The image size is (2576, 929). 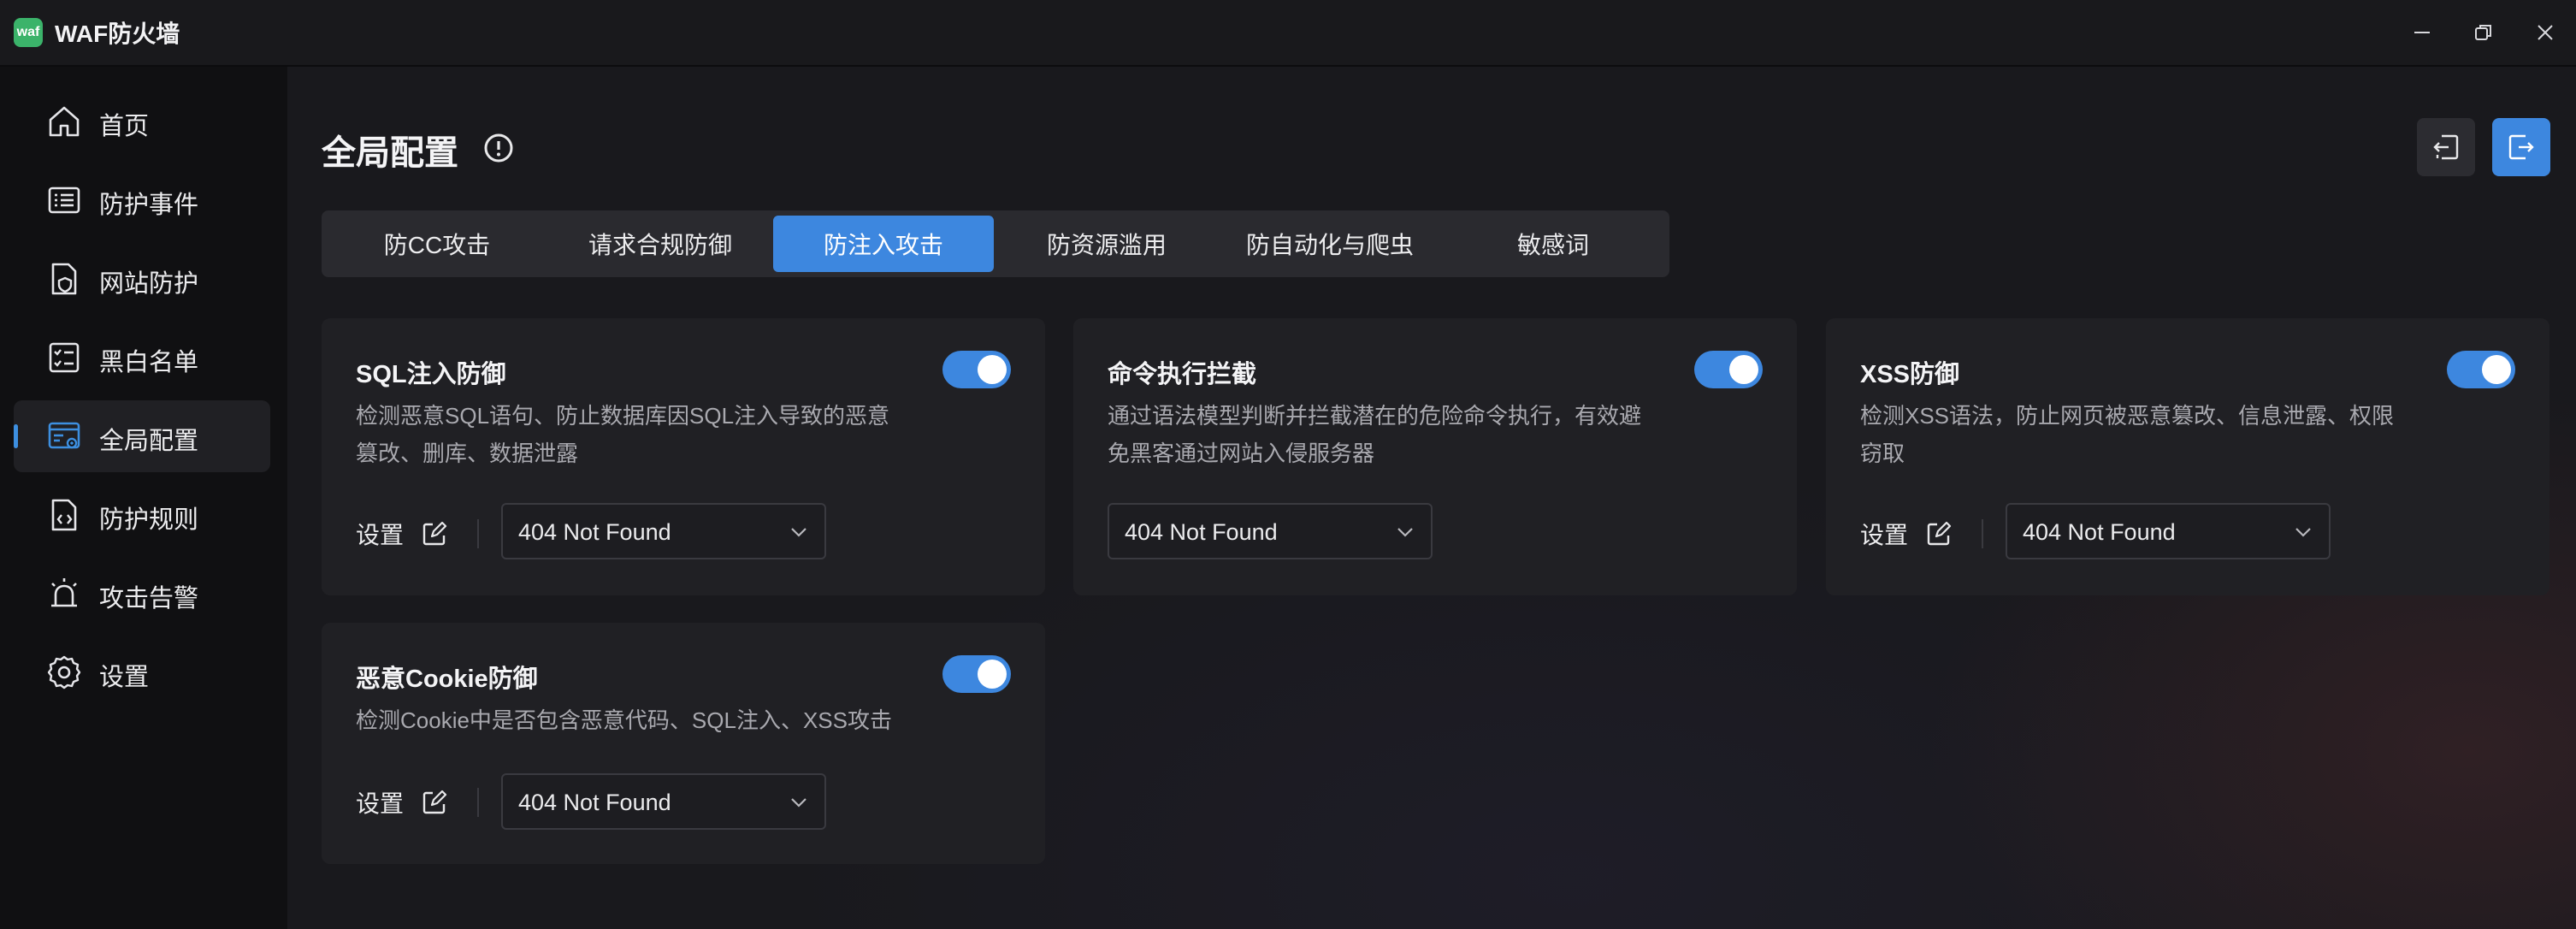 What do you see at coordinates (1882, 454) in the screenshot?
I see `card-description-line: 窃取` at bounding box center [1882, 454].